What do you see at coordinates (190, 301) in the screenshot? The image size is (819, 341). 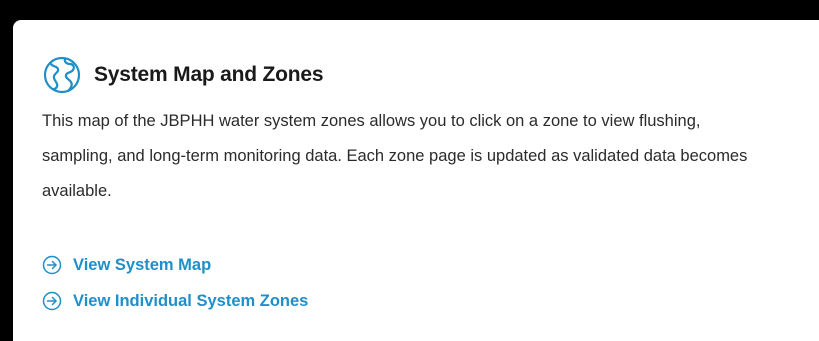 I see `view-individual-system-zones-label: View Individual System Zones` at bounding box center [190, 301].